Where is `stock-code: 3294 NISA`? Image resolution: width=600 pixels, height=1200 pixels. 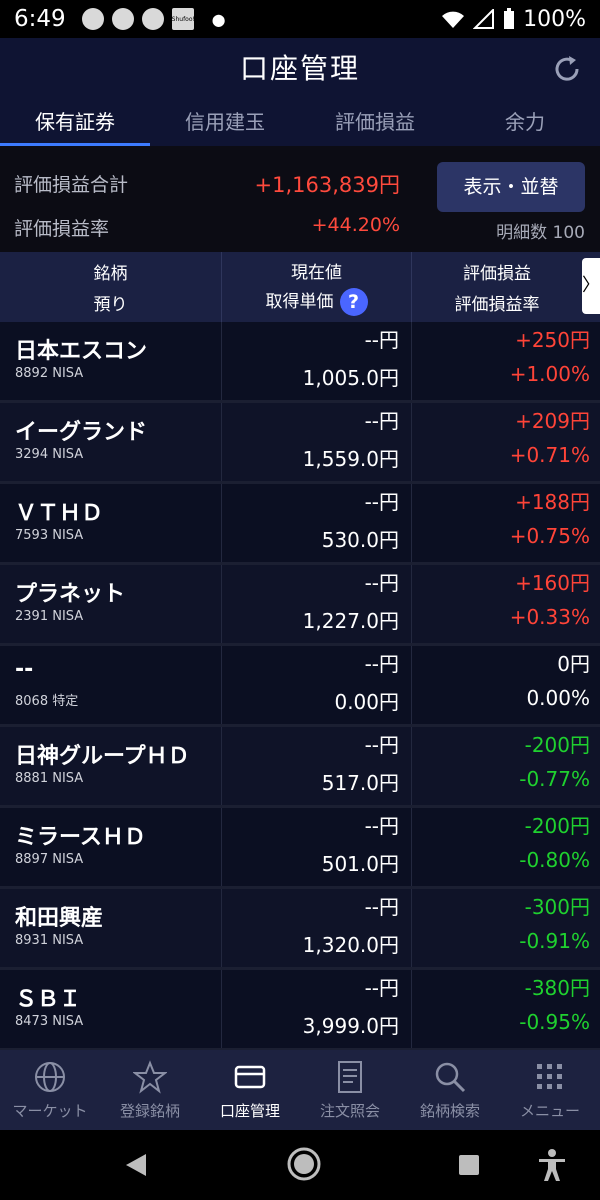
stock-code: 3294 NISA is located at coordinates (49, 454).